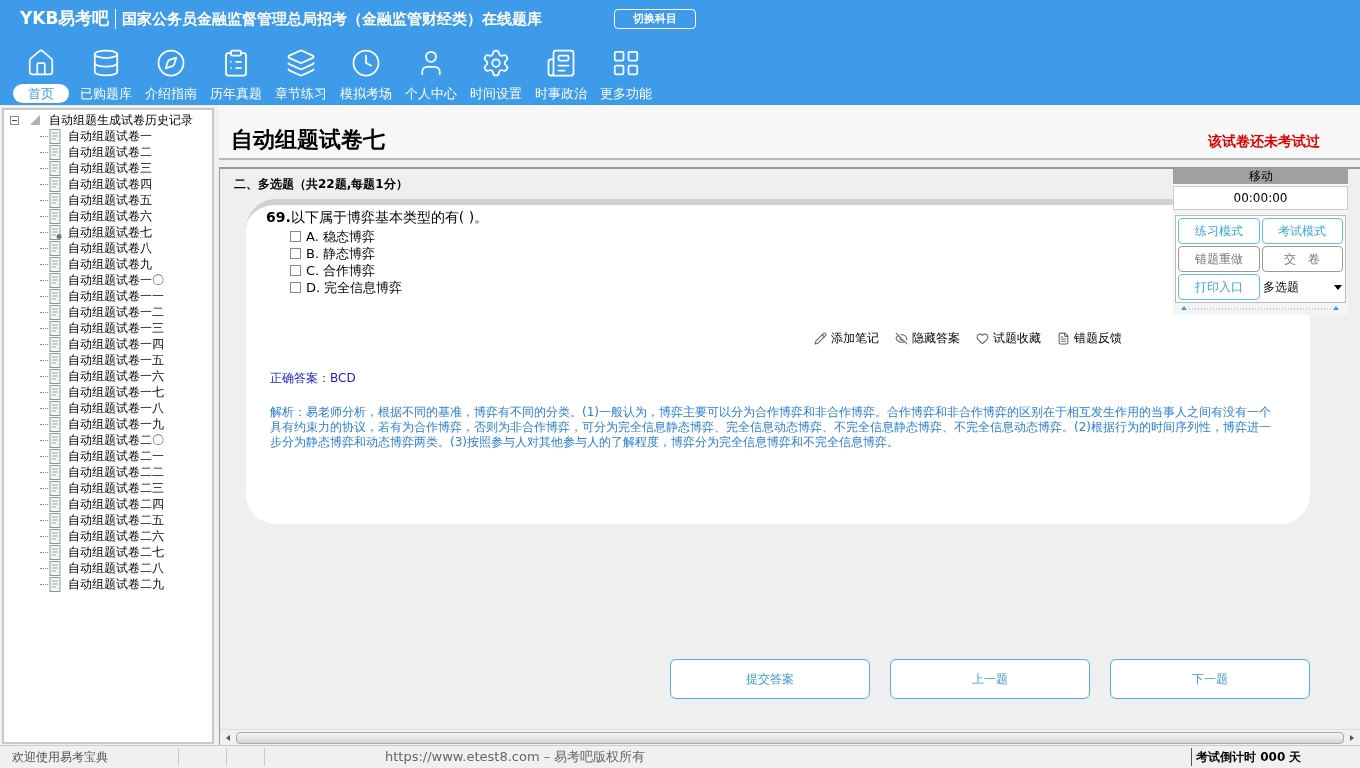 Image resolution: width=1360 pixels, height=768 pixels. I want to click on tree-item: 自动组题试卷一一, so click(116, 296).